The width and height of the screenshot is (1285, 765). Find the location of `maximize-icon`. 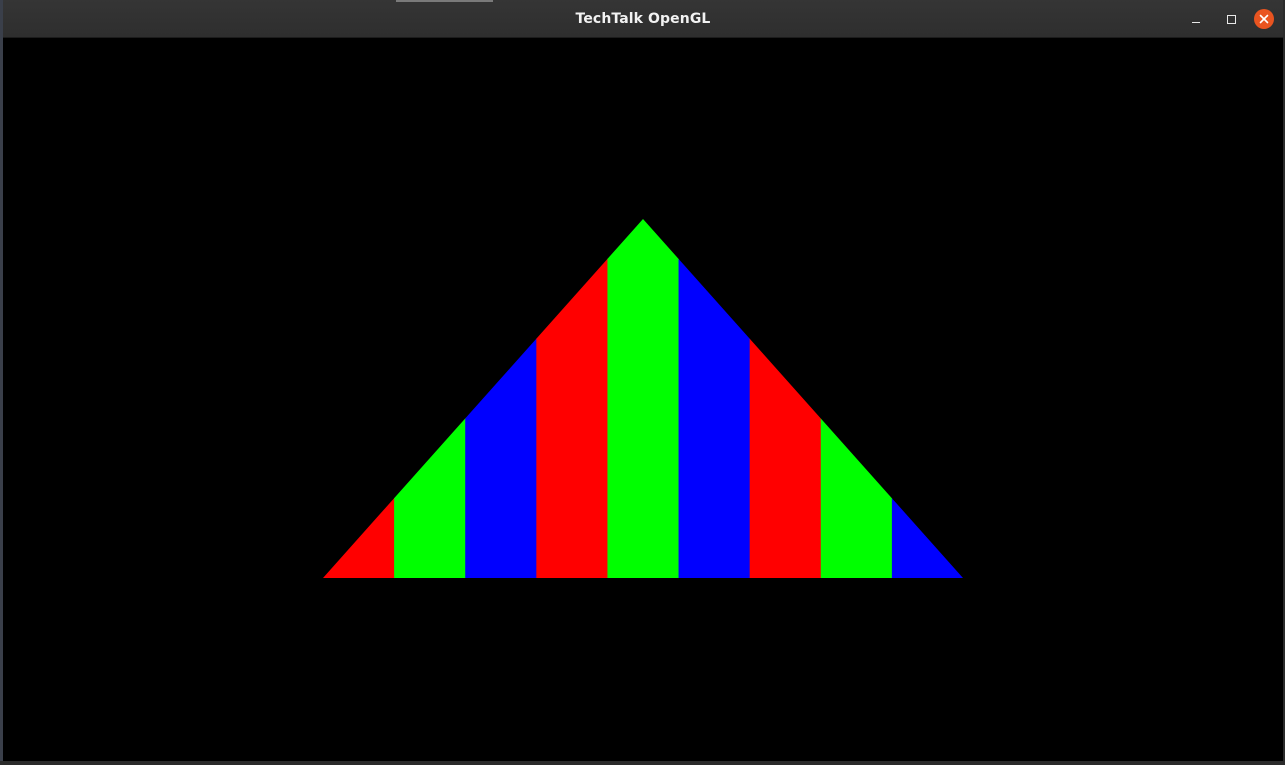

maximize-icon is located at coordinates (1231, 19).